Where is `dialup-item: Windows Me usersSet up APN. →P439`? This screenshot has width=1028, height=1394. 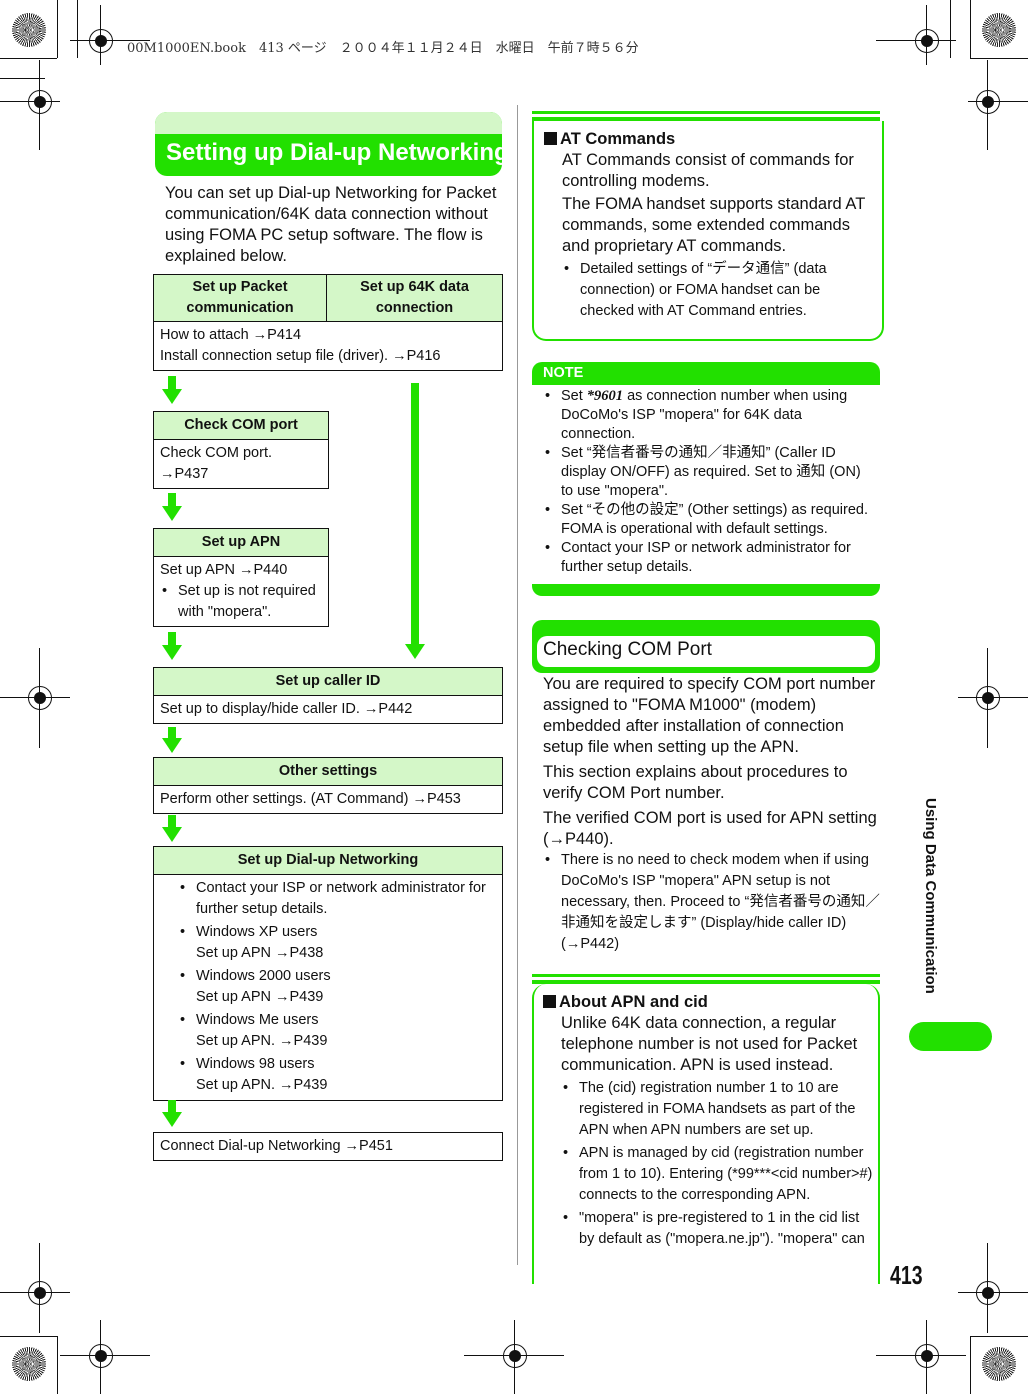 dialup-item: Windows Me usersSet up APN. →P439 is located at coordinates (338, 1031).